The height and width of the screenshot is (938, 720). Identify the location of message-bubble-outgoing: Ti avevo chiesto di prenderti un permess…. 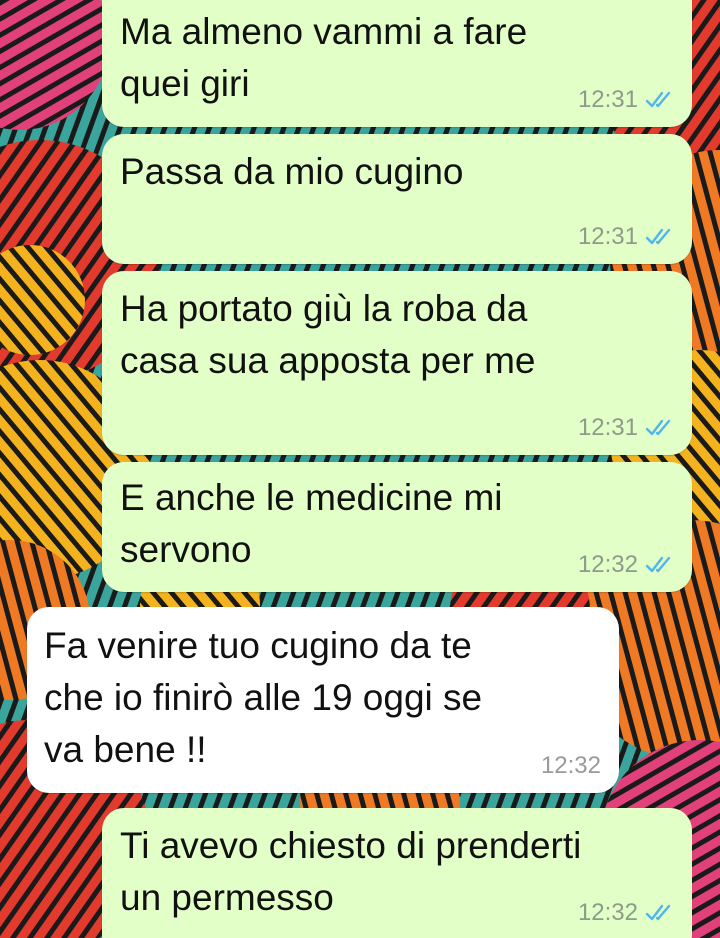
(397, 873).